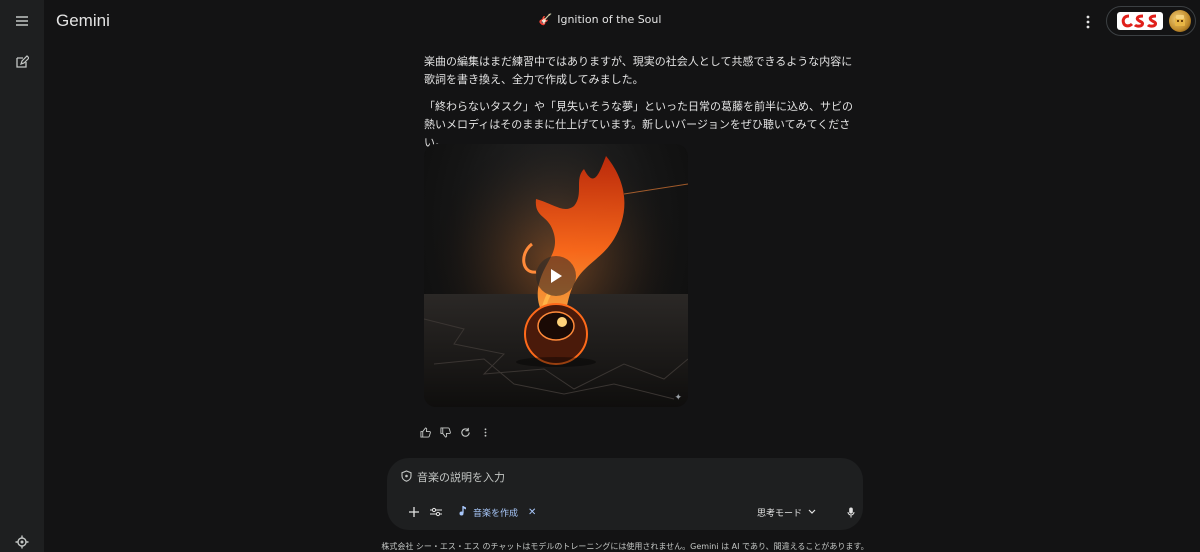 The width and height of the screenshot is (1200, 552). What do you see at coordinates (22, 276) in the screenshot?
I see `side-rail` at bounding box center [22, 276].